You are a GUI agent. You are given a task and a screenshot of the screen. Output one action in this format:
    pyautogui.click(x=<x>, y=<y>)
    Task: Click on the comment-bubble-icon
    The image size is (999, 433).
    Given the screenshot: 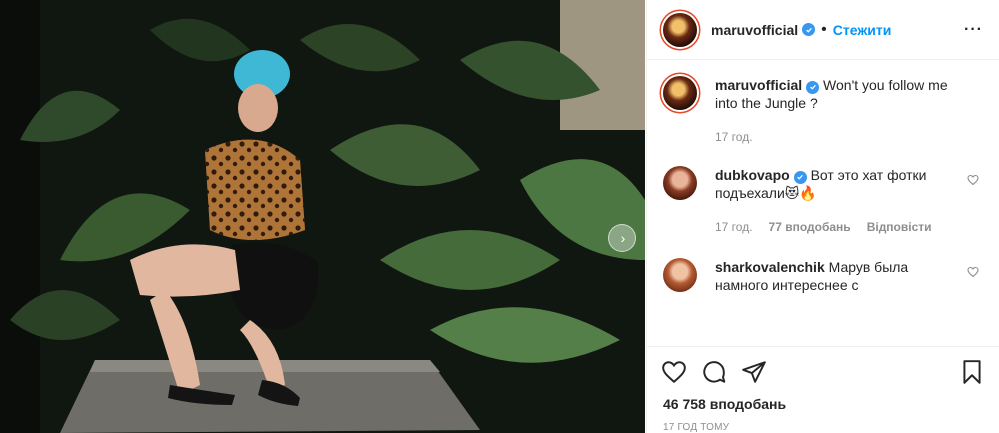 What is the action you would take?
    pyautogui.click(x=714, y=372)
    